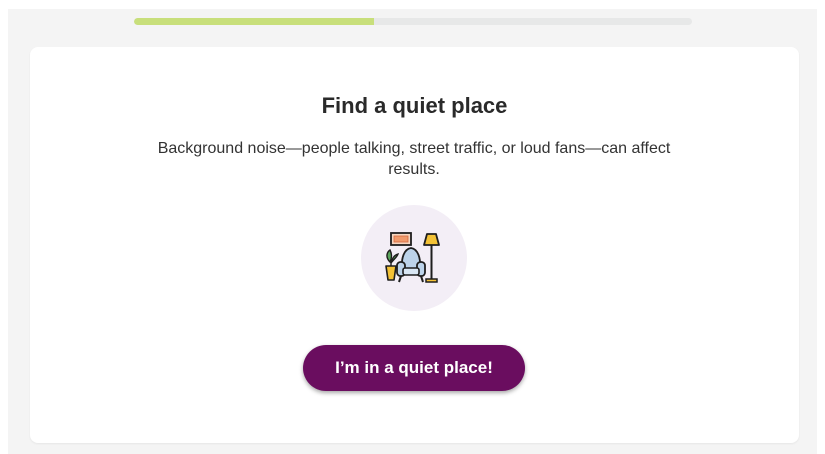 The height and width of the screenshot is (454, 825). What do you see at coordinates (414, 368) in the screenshot?
I see `quiet-place-confirm-button: I’m in a quiet place!` at bounding box center [414, 368].